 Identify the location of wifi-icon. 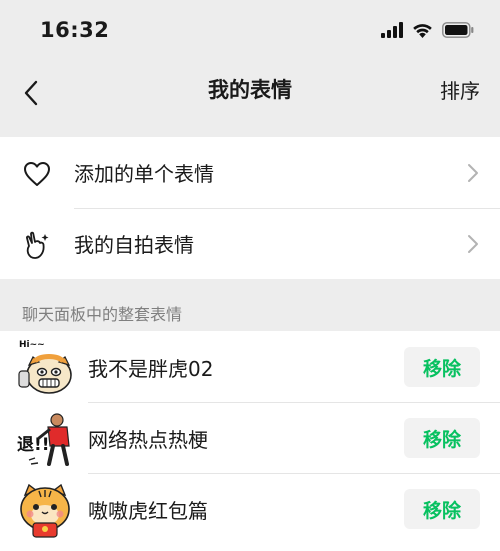
(422, 31).